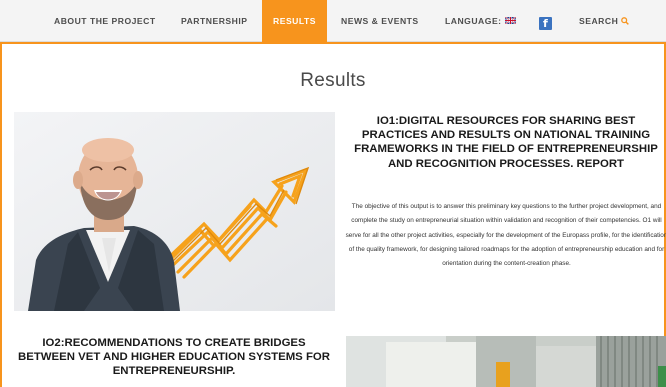 This screenshot has height=387, width=666. I want to click on nav-item-language: LANGUAGE:, so click(480, 21).